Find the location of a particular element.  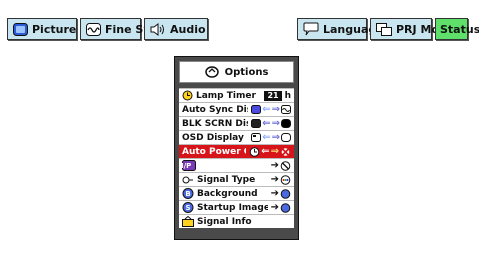

background-blue-icon is located at coordinates (285, 193).